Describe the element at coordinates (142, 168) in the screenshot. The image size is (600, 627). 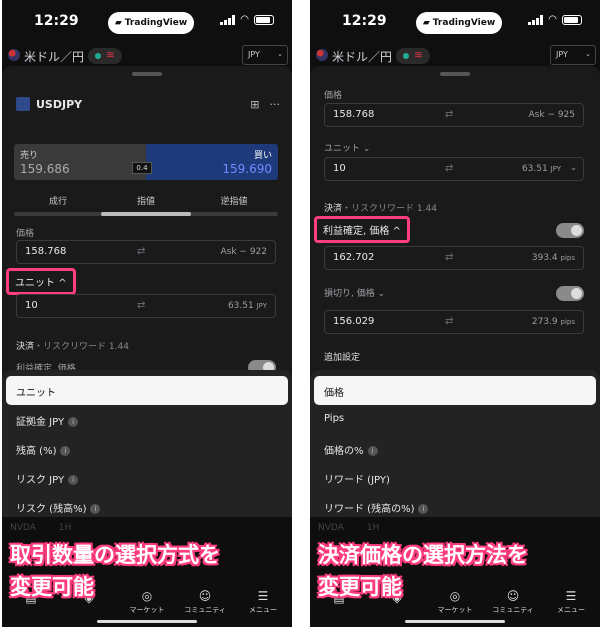
I see `spread-badge: 0.4` at that location.